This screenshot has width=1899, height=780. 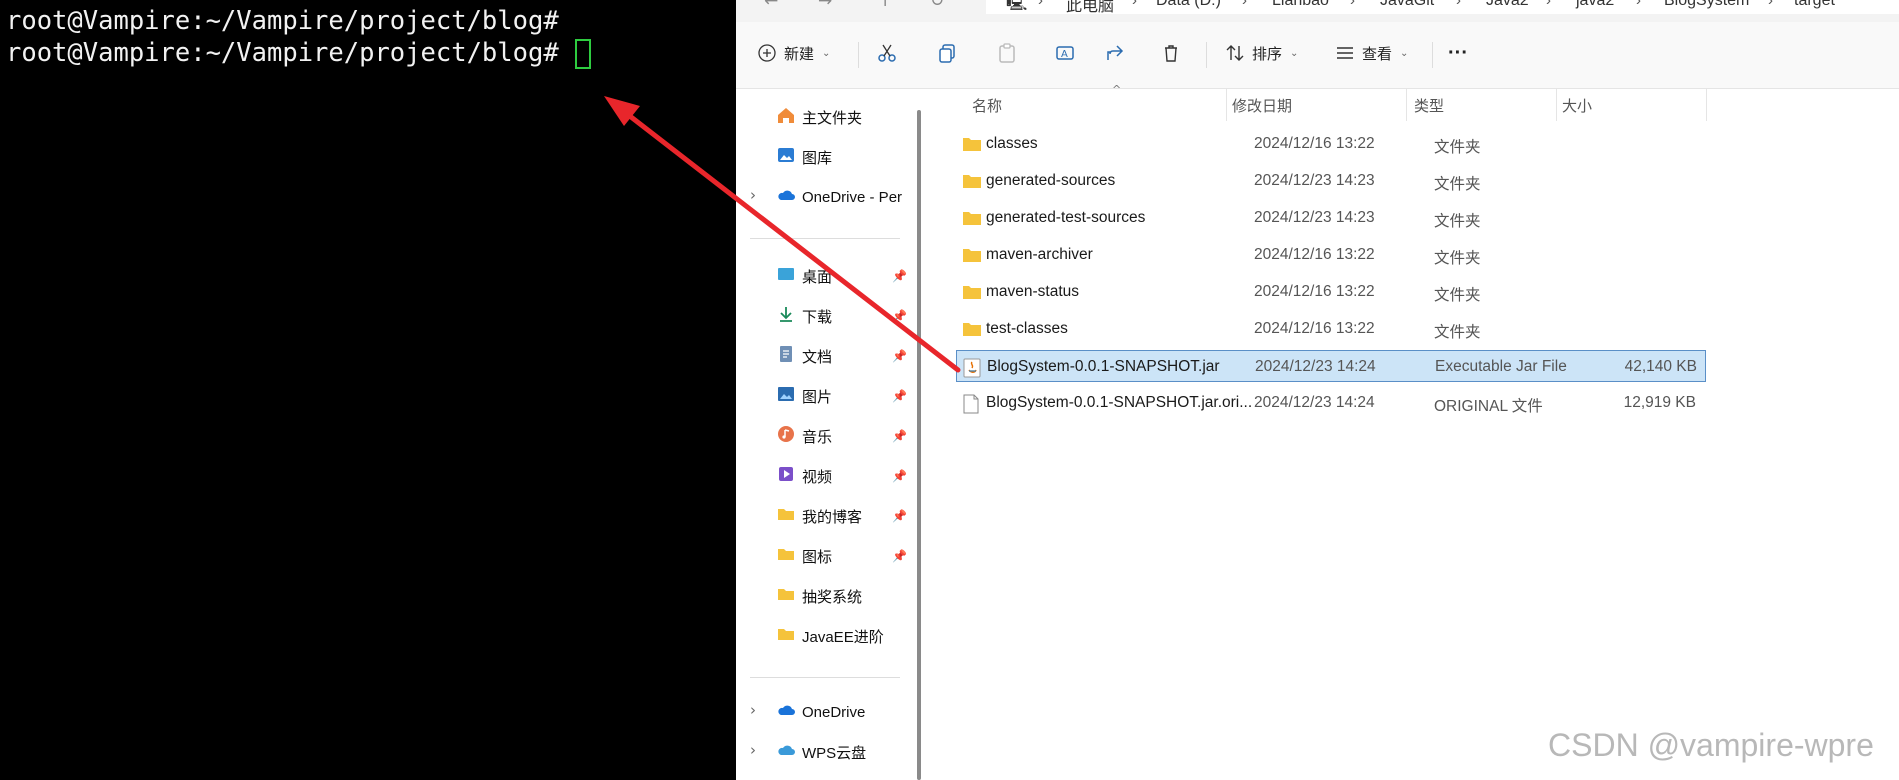 I want to click on refresh-icon: ↻, so click(x=937, y=5).